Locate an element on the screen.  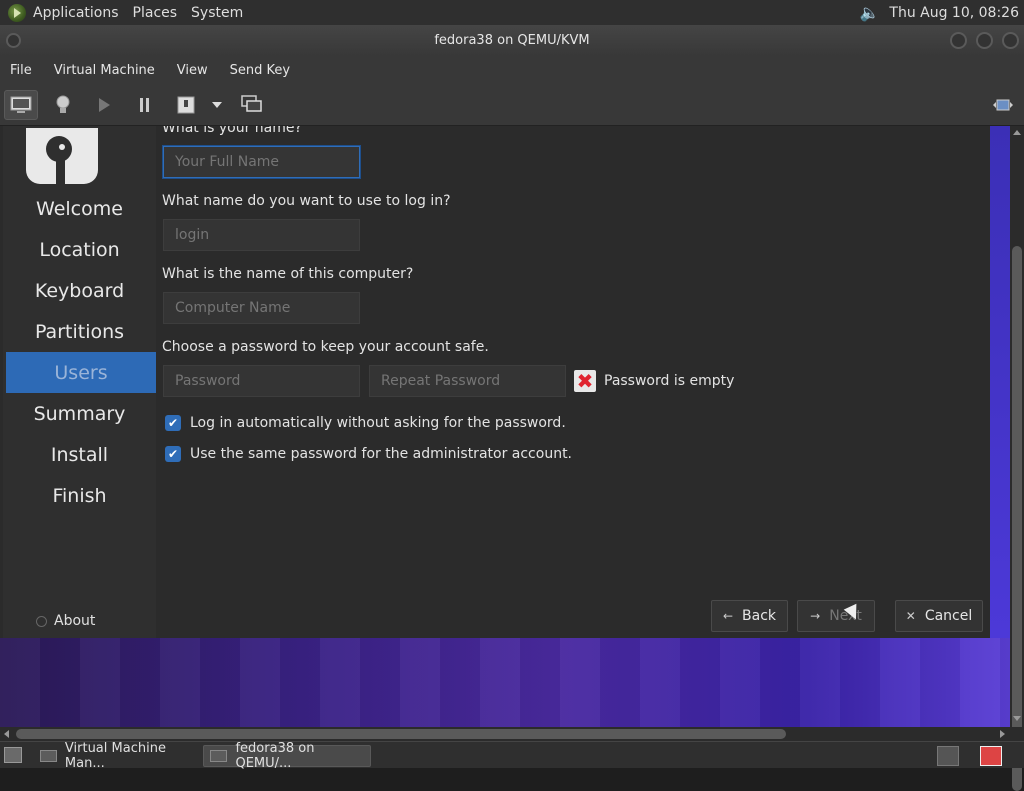
computer-question: What is the name of this computer? is located at coordinates (288, 274).